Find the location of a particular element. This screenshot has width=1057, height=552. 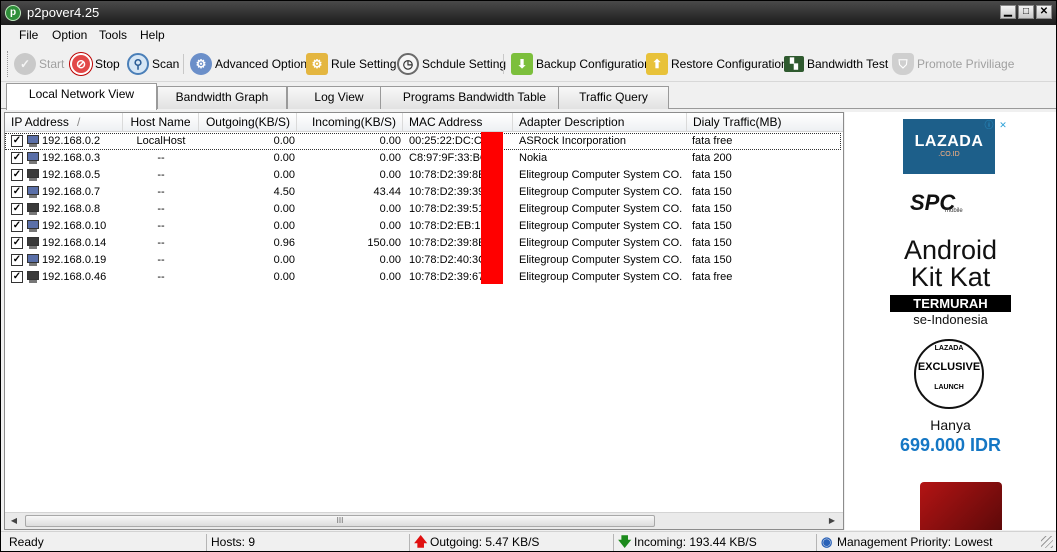

close-button: ✕ is located at coordinates (1044, 12).